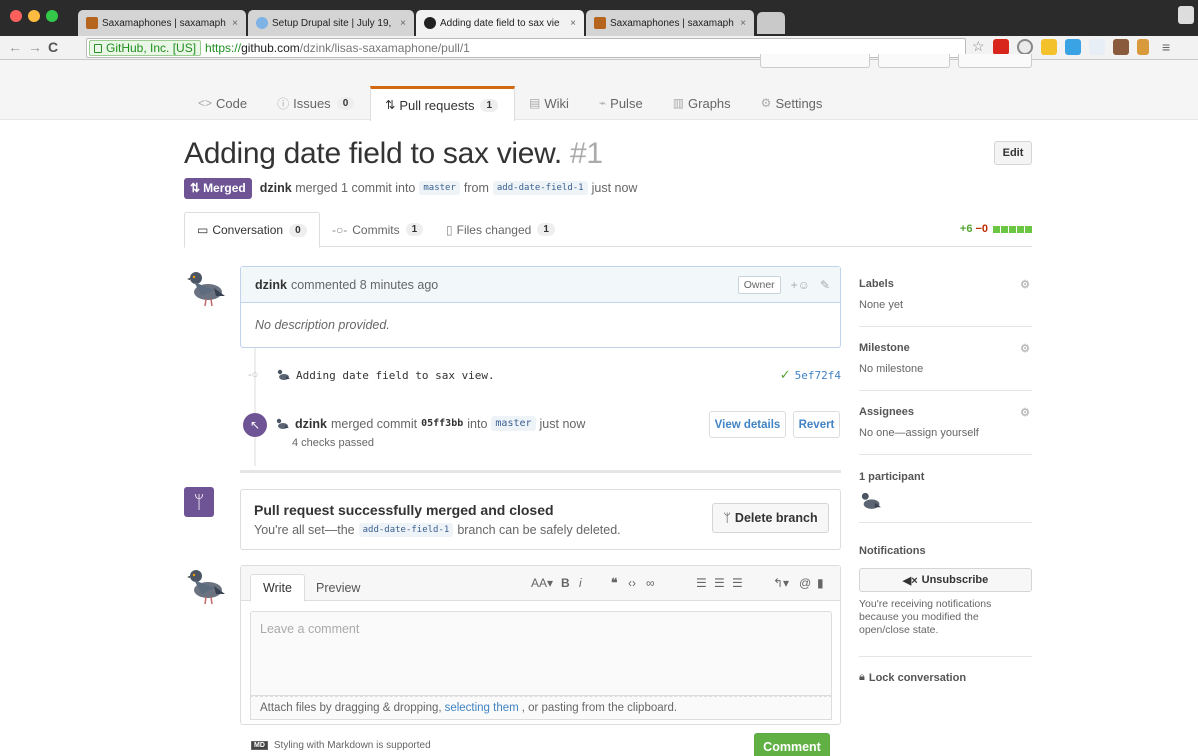 Image resolution: width=1198 pixels, height=756 pixels. Describe the element at coordinates (1166, 47) in the screenshot. I see `menu-icon: ≡` at that location.